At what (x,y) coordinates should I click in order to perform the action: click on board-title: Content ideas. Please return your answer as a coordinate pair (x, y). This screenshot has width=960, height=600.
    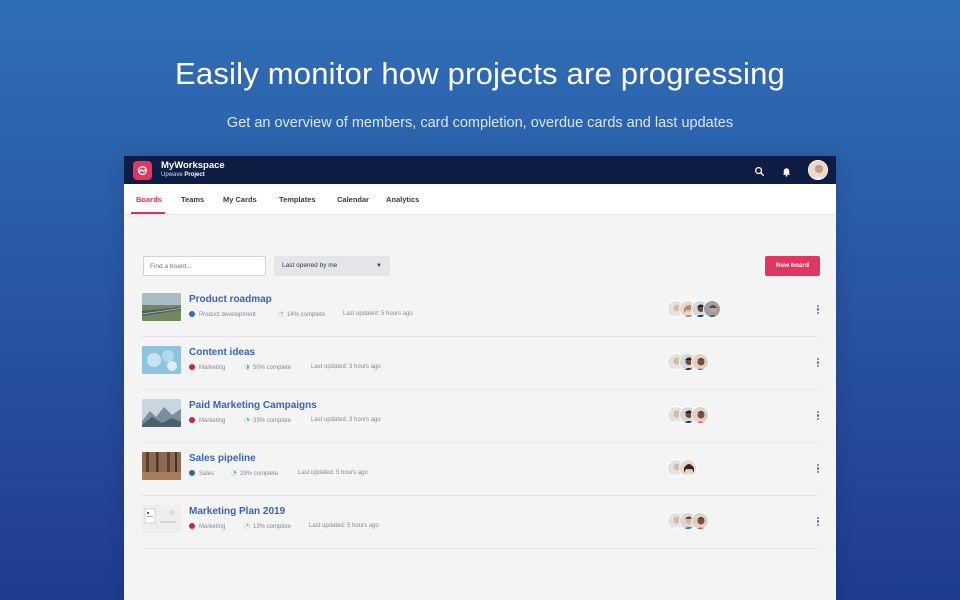
    Looking at the image, I should click on (222, 352).